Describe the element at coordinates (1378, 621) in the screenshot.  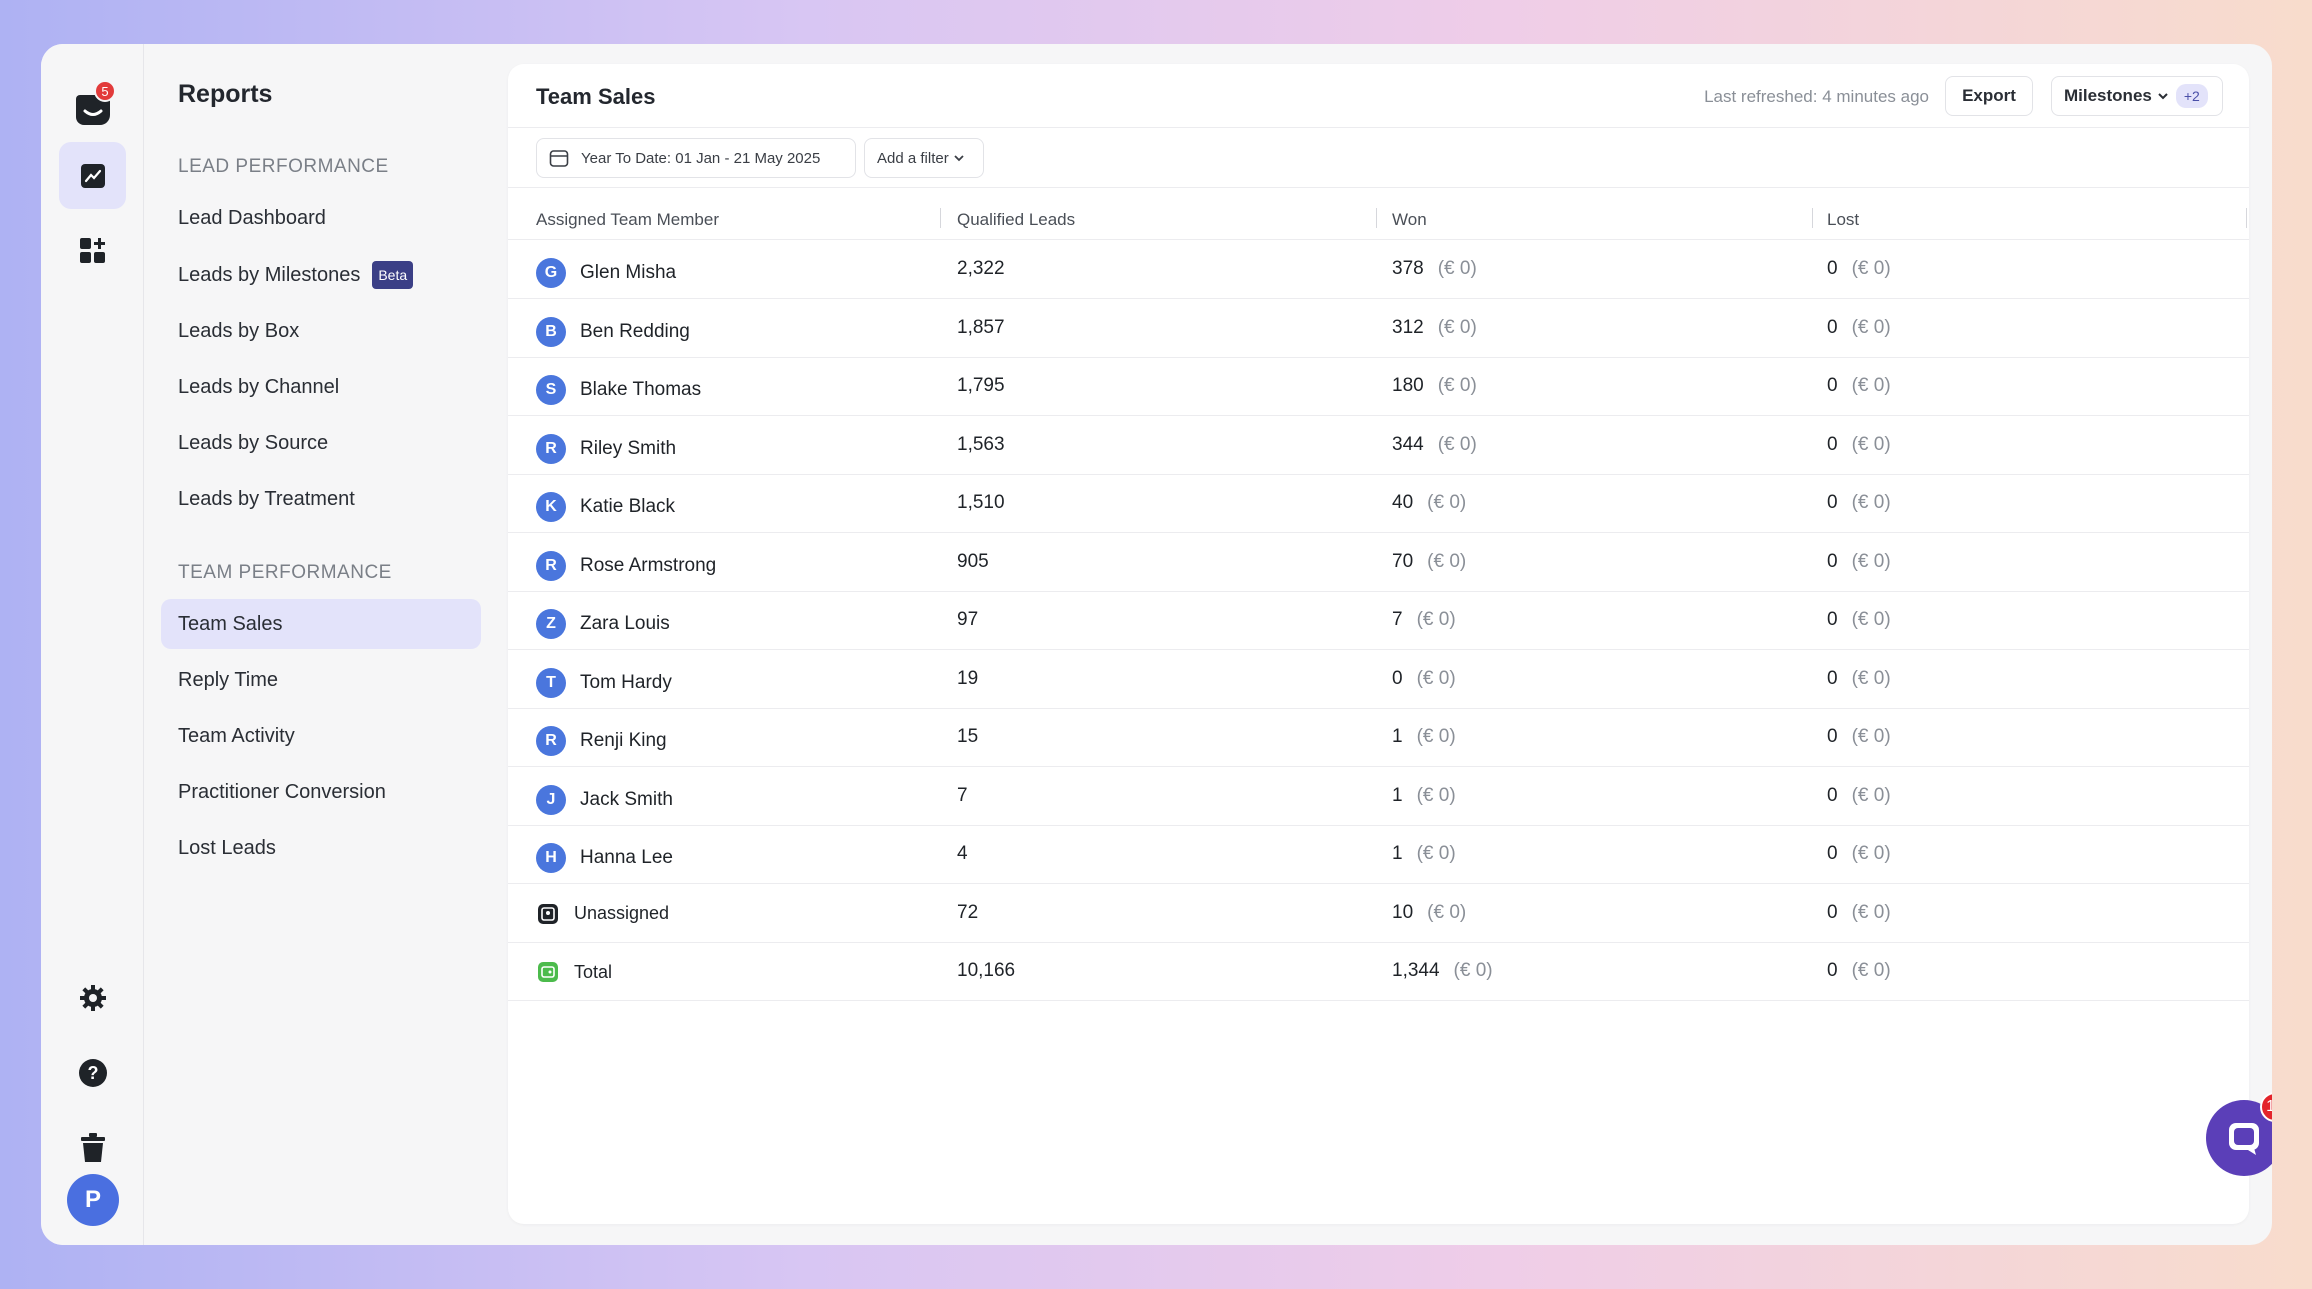
I see `table-row: Z Zara Louis 97 7 (€ 0) 0 (€ 0)` at that location.